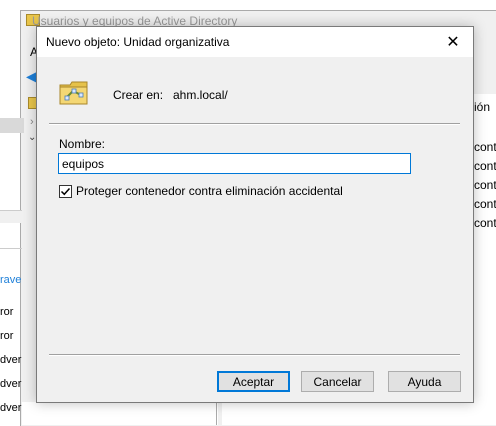  I want to click on protect-checkbox, so click(65, 191).